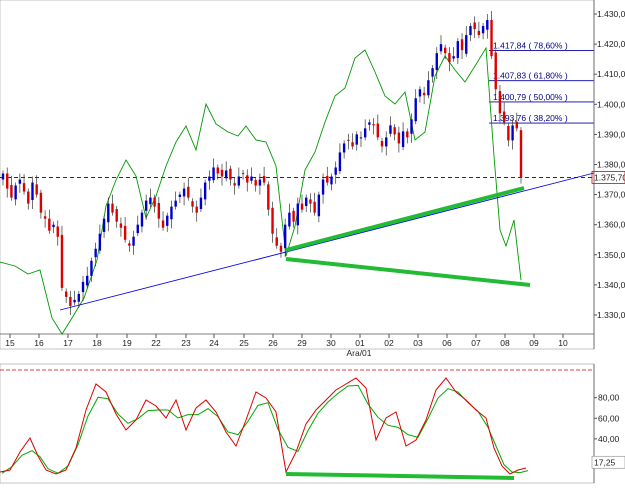  I want to click on month-label: Ara/01, so click(358, 353).